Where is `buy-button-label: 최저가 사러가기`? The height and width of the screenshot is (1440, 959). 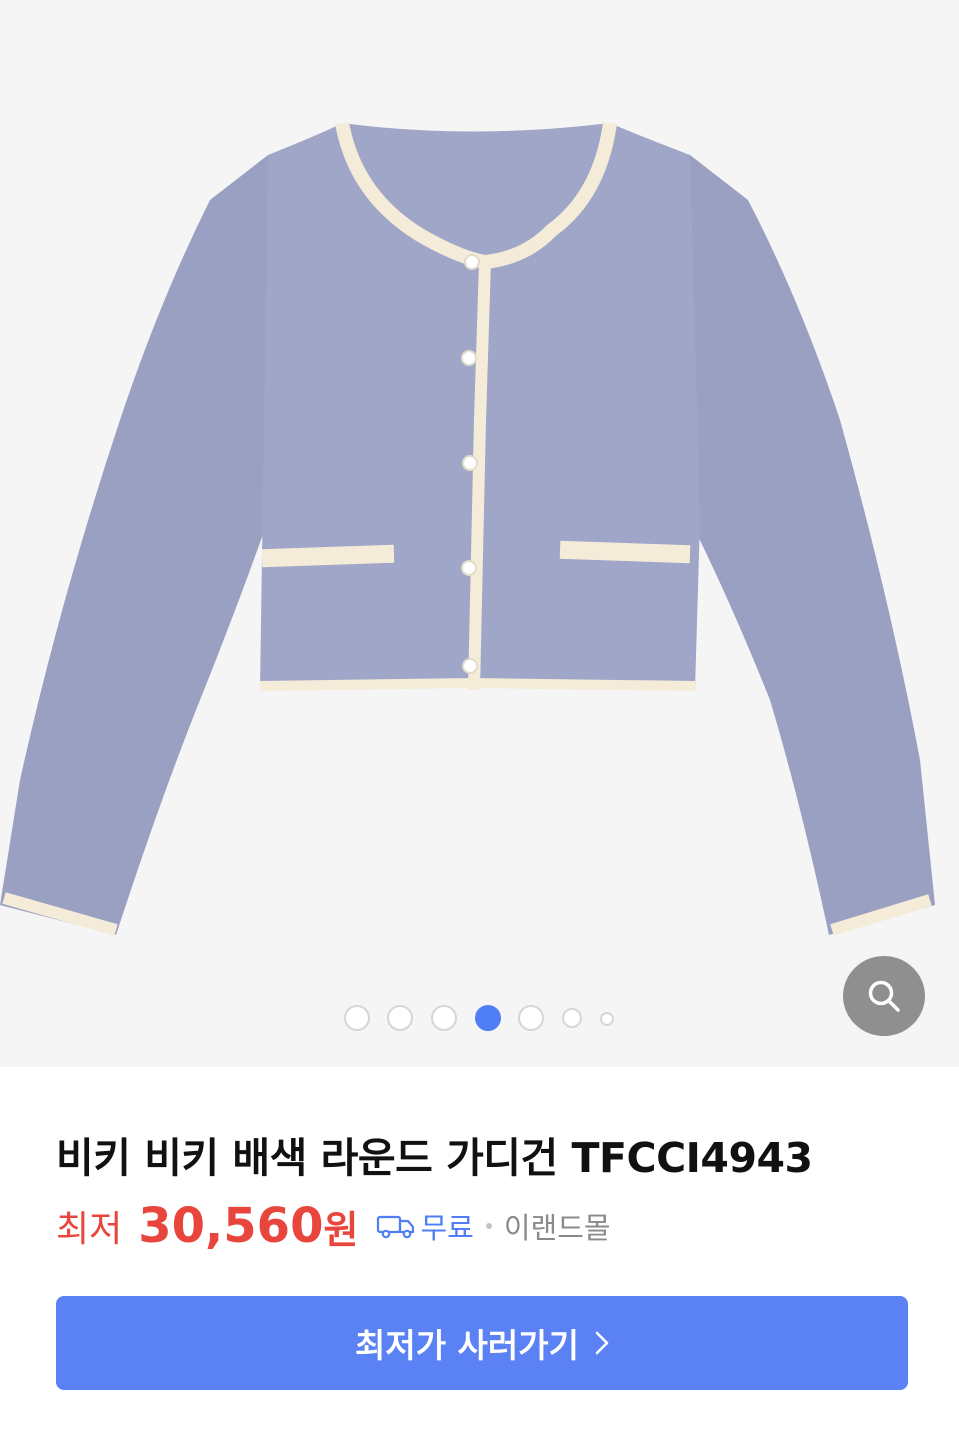 buy-button-label: 최저가 사러가기 is located at coordinates (466, 1345).